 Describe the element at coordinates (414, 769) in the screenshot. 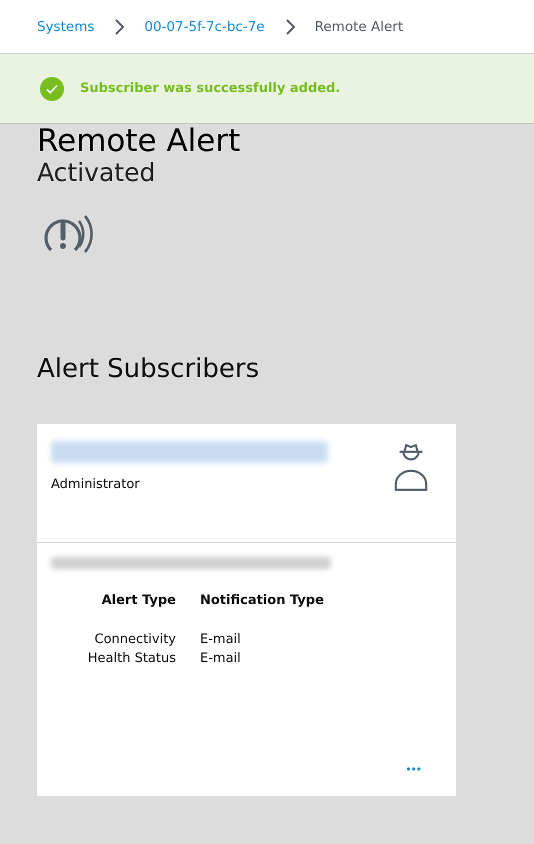

I see `more-button: •••` at that location.